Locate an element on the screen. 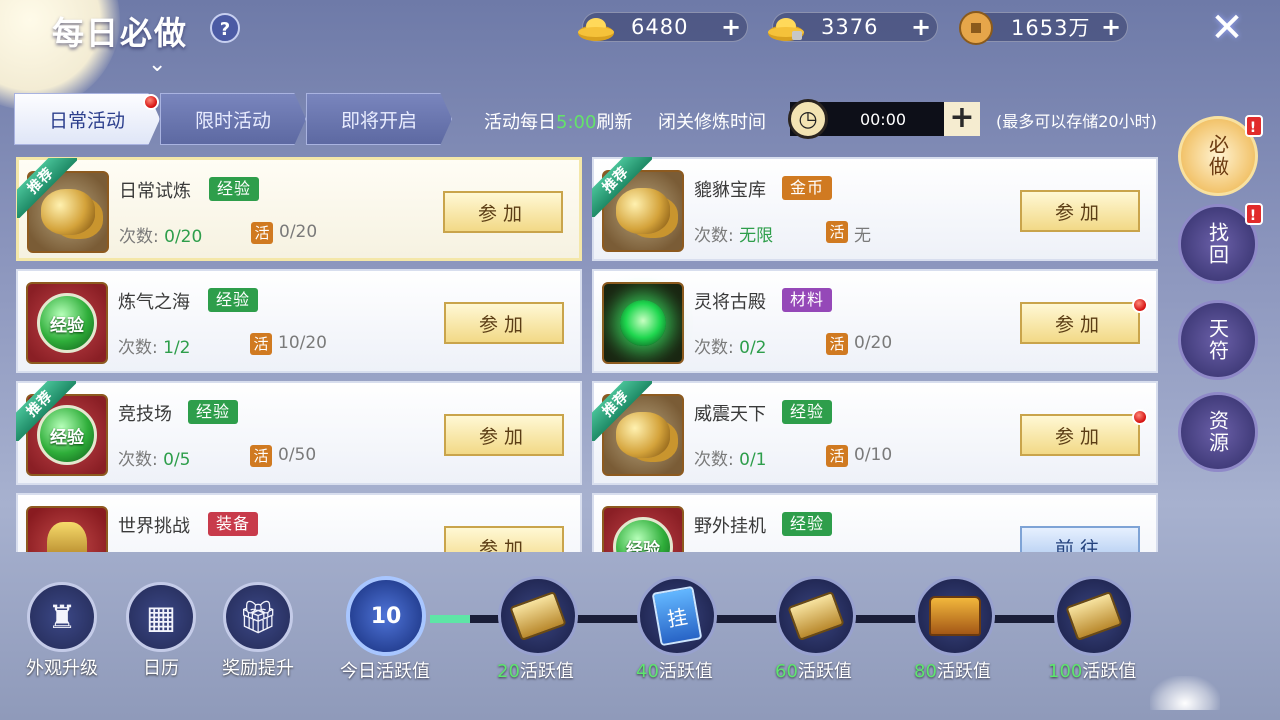  refresh-time: 5:00 is located at coordinates (576, 122).